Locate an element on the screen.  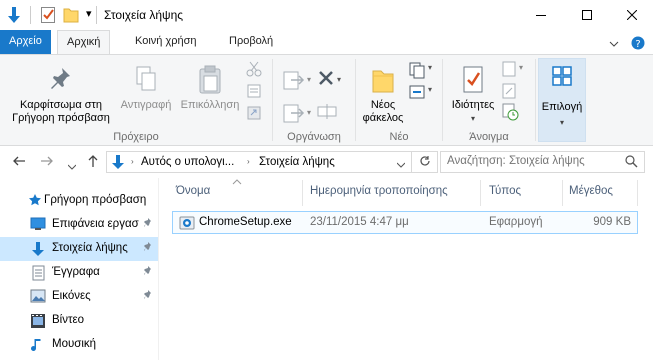
nav-item-pictures: Εικόνες is located at coordinates (79, 297).